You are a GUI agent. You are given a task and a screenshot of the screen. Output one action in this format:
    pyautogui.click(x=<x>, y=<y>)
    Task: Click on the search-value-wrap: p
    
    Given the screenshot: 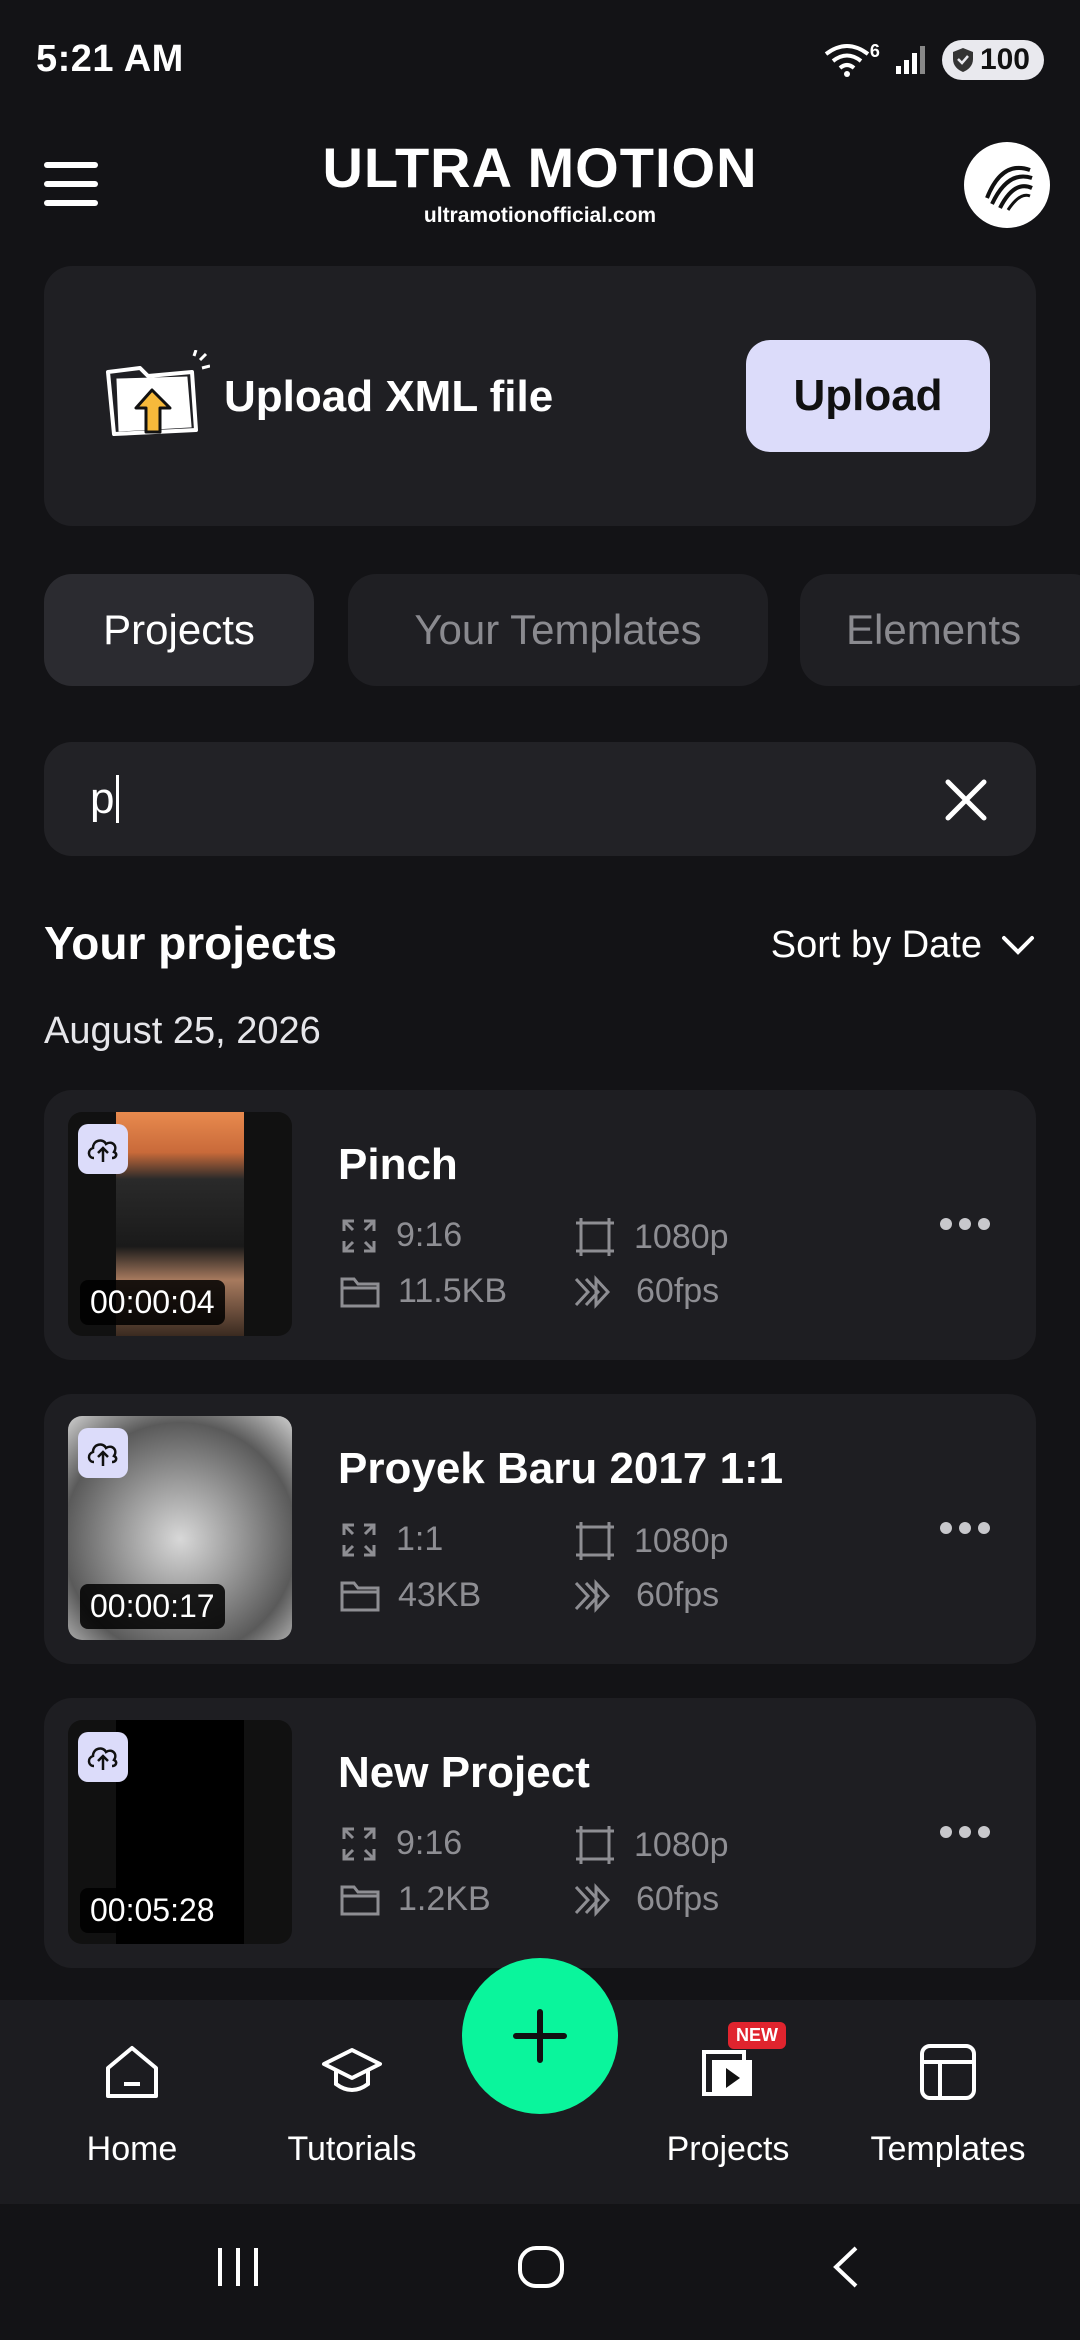 What is the action you would take?
    pyautogui.click(x=105, y=799)
    